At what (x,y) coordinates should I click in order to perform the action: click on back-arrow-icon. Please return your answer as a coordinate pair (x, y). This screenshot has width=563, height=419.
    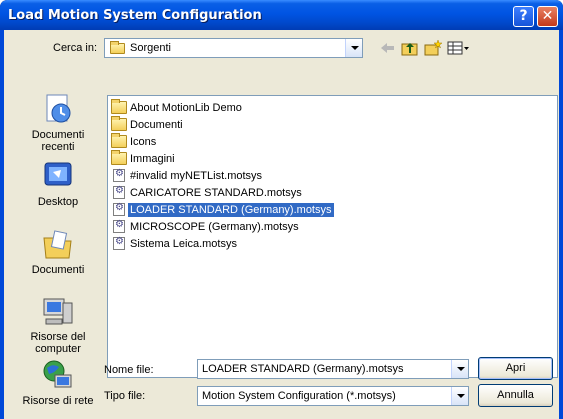
    Looking at the image, I should click on (388, 48).